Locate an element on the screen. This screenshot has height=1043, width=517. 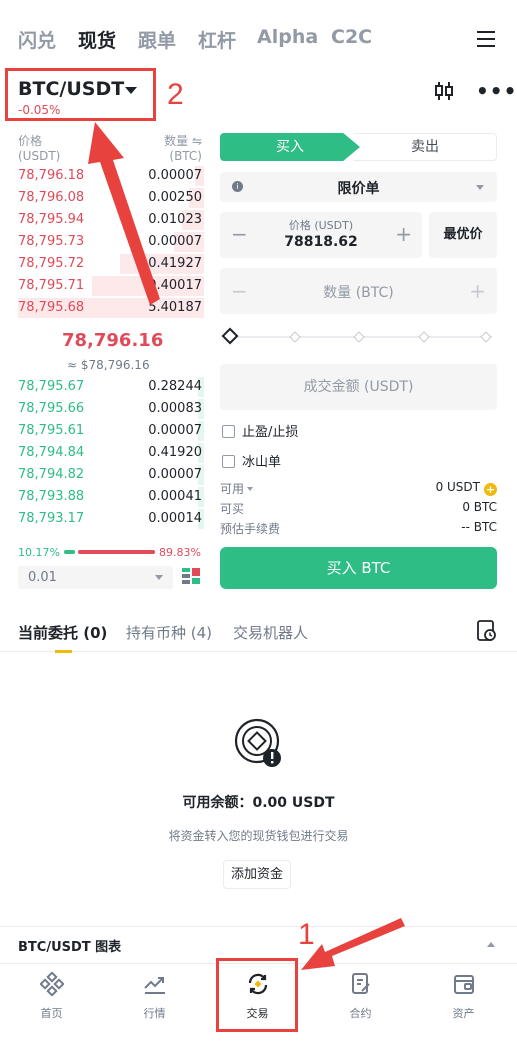
bid-row: 78,793.17 0.00014 is located at coordinates (111, 519).